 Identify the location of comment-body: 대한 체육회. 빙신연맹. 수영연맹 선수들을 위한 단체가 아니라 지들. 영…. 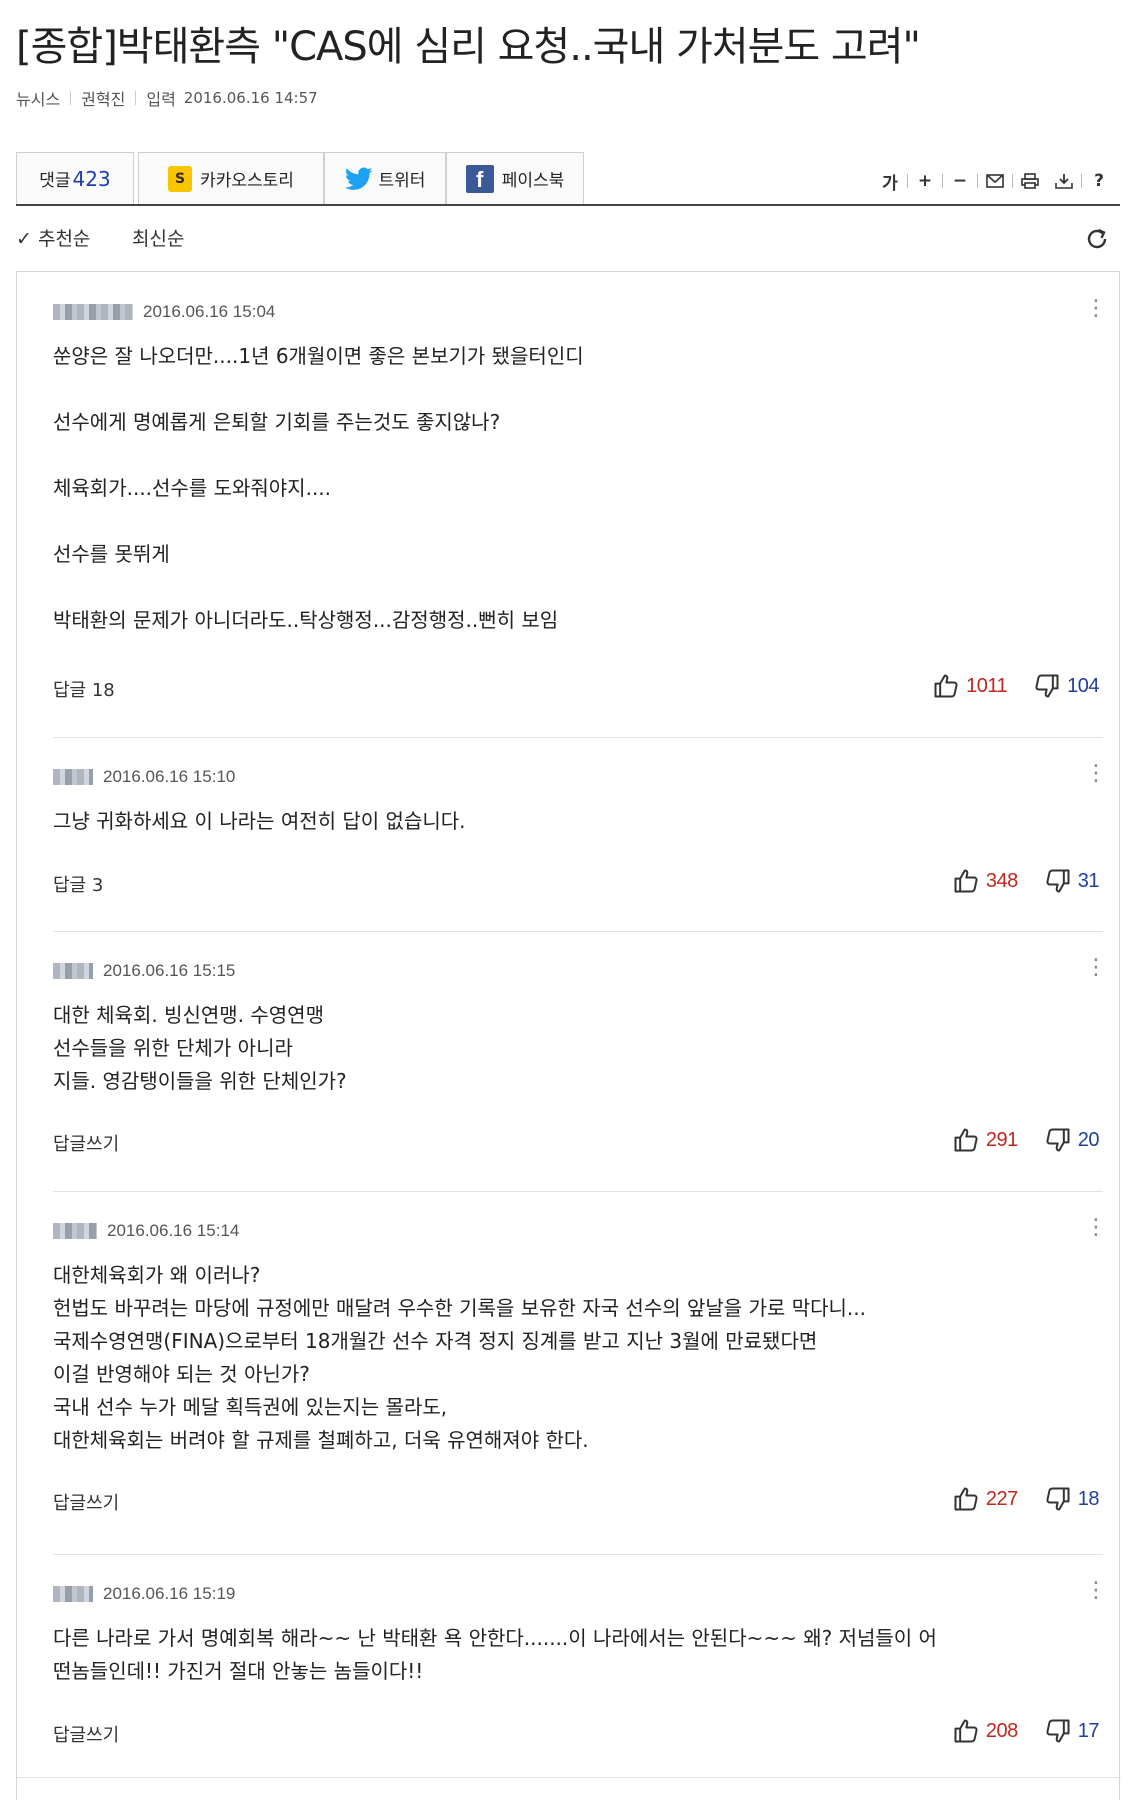
(593, 1048).